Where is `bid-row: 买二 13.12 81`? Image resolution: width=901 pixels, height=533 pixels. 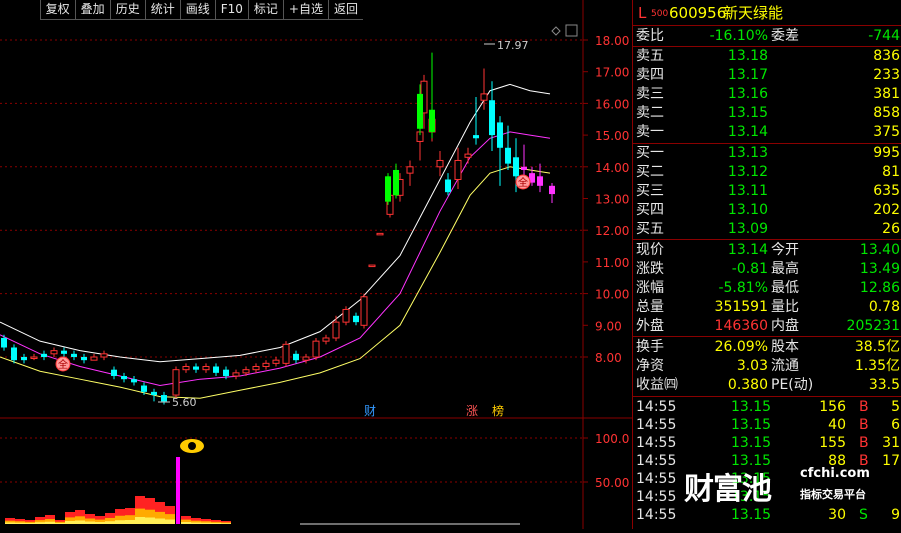
bid-row: 买二 13.12 81 is located at coordinates (767, 172).